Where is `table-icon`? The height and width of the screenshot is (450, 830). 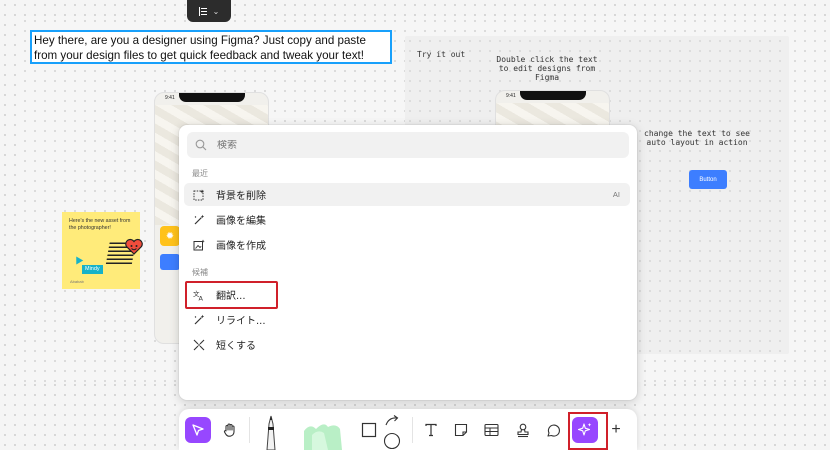 table-icon is located at coordinates (491, 430).